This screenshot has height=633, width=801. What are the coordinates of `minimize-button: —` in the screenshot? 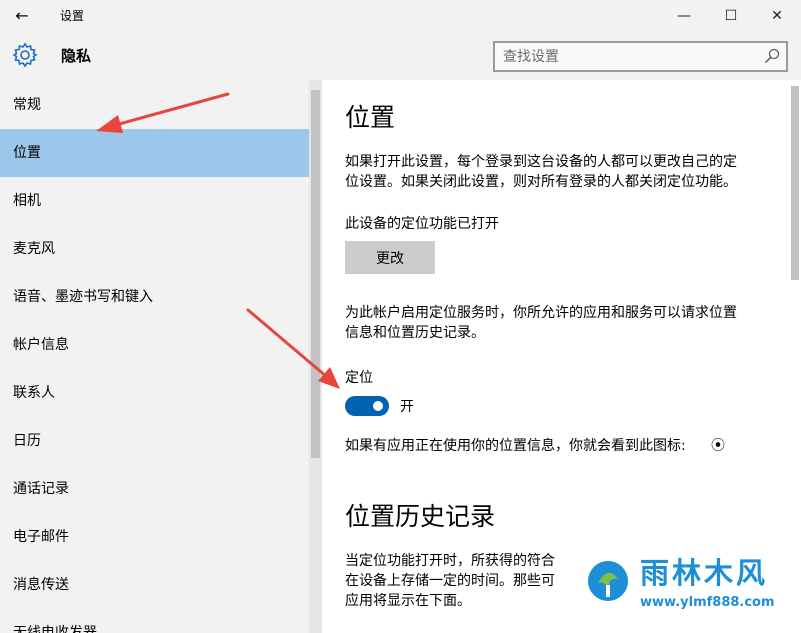 It's located at (684, 16).